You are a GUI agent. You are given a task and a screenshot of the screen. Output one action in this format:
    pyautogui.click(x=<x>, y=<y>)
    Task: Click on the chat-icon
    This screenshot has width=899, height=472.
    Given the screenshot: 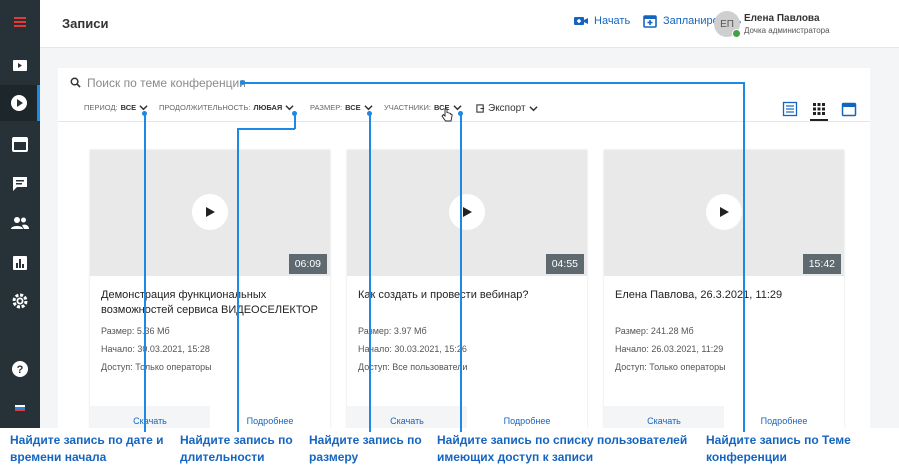 What is the action you would take?
    pyautogui.click(x=20, y=184)
    